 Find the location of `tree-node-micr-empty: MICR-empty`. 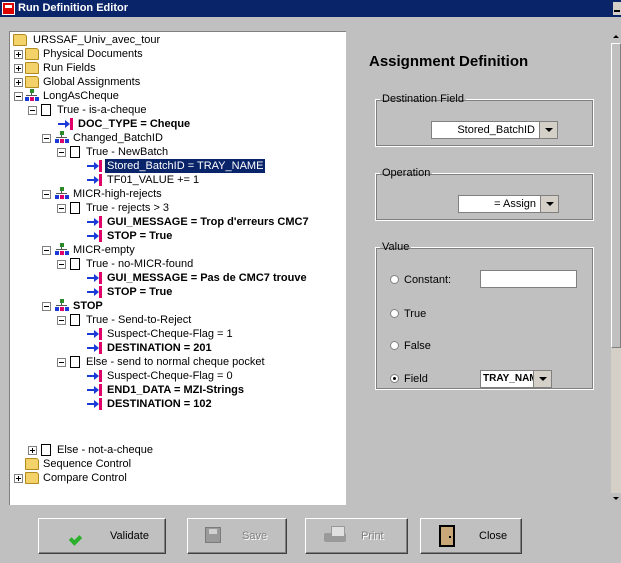

tree-node-micr-empty: MICR-empty is located at coordinates (175, 250).